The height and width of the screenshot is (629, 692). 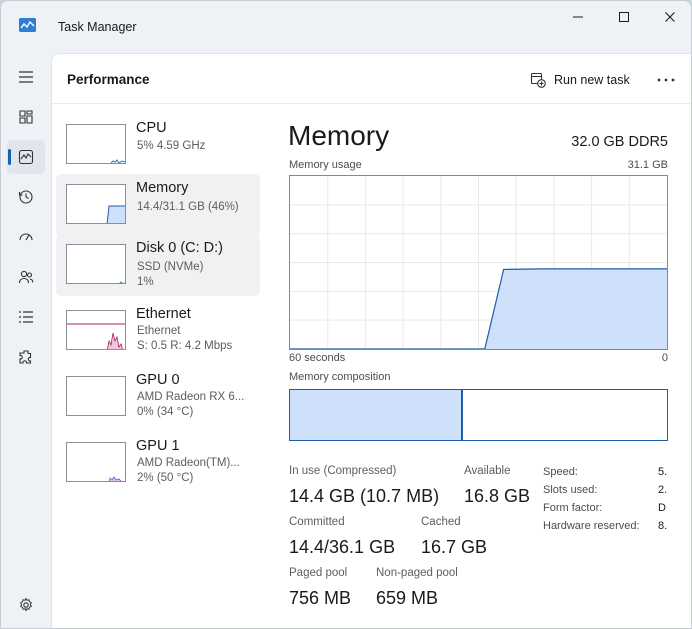 What do you see at coordinates (570, 490) in the screenshot?
I see `spec-label: Slots used:` at bounding box center [570, 490].